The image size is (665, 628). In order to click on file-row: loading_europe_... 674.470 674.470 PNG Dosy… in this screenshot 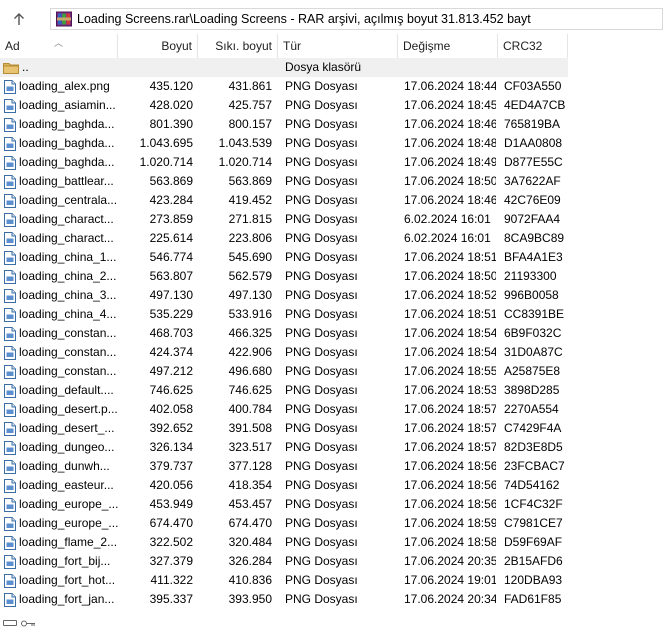, I will do `click(284, 523)`.